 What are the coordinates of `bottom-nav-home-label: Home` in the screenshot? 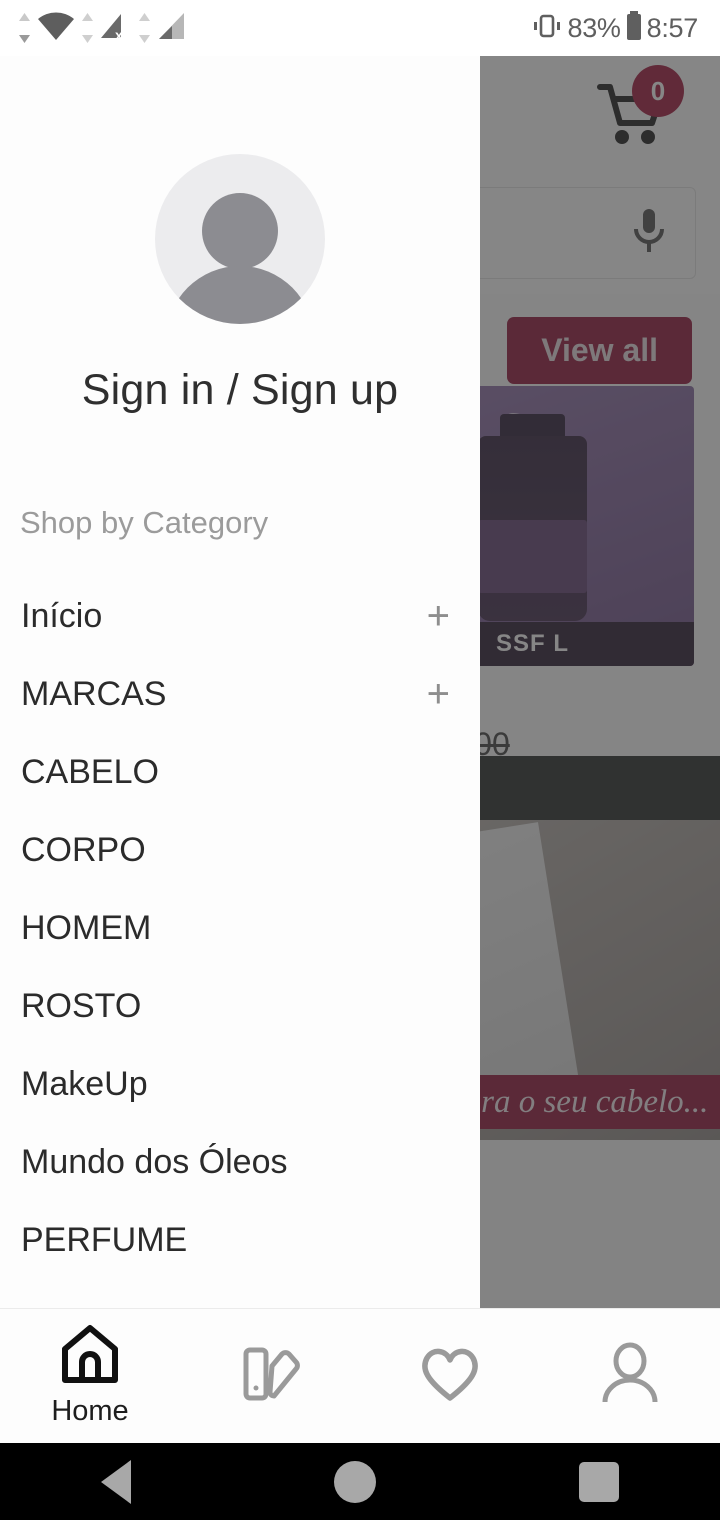 It's located at (90, 1411).